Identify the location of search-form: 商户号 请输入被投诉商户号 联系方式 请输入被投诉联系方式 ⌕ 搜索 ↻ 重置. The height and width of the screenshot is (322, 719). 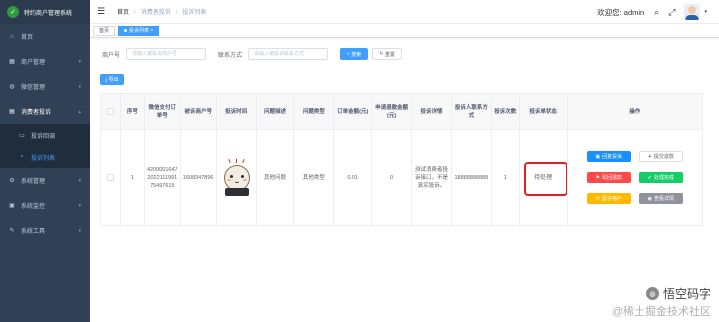
(252, 54).